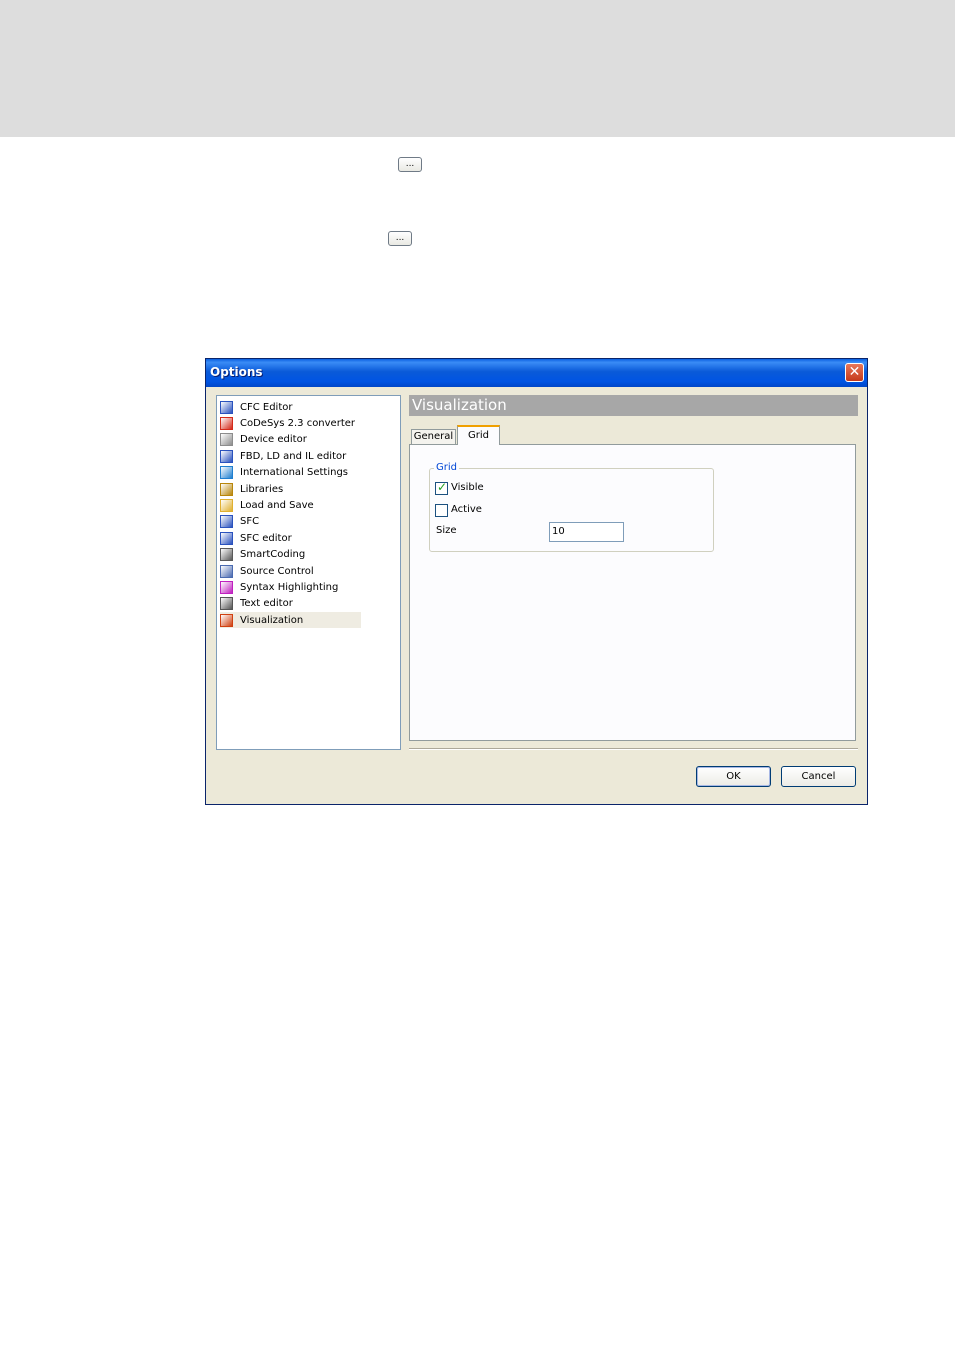 This screenshot has width=955, height=1350. I want to click on tree-item-label: SmartCoding, so click(273, 555).